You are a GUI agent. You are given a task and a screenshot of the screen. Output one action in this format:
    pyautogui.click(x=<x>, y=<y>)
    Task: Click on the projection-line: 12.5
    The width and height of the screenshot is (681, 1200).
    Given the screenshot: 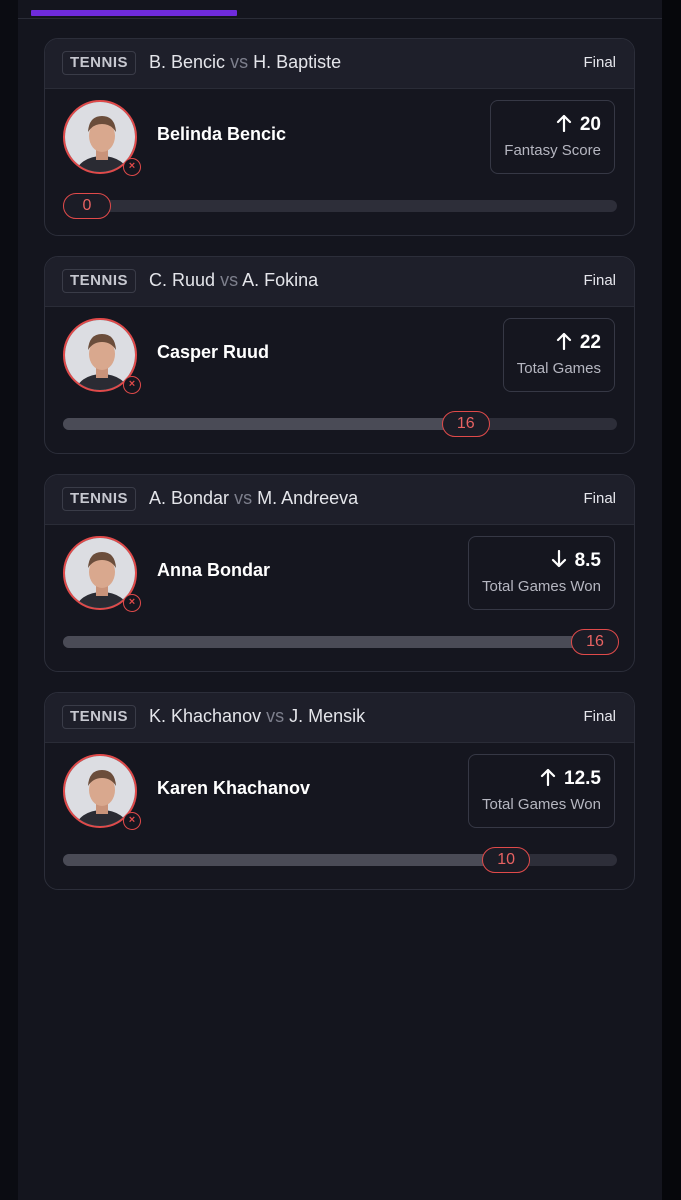 What is the action you would take?
    pyautogui.click(x=541, y=780)
    